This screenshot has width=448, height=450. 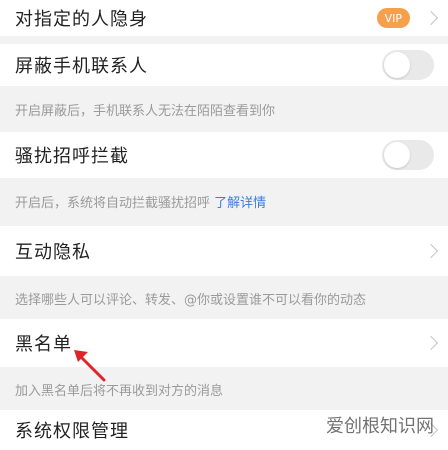 I want to click on harass-block-hint: 开启后，系统将自动拦截骚扰招呼 了解详情, so click(x=140, y=201).